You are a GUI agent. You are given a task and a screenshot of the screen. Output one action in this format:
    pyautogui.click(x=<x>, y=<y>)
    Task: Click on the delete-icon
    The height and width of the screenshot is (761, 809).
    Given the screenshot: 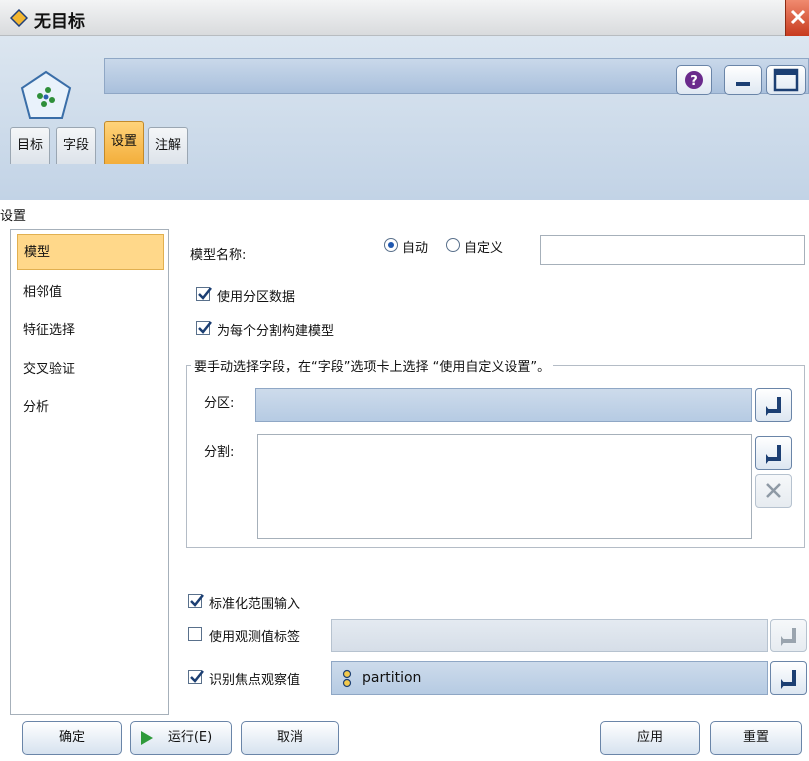 What is the action you would take?
    pyautogui.click(x=773, y=490)
    